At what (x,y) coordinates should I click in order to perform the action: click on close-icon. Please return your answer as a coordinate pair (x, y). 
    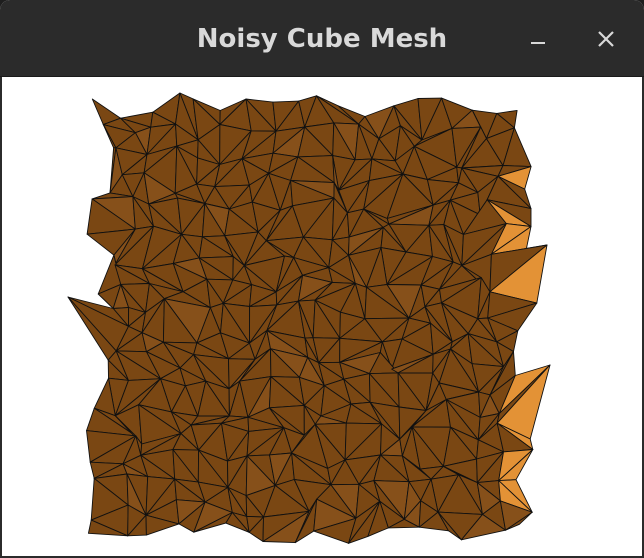
    Looking at the image, I should click on (606, 39).